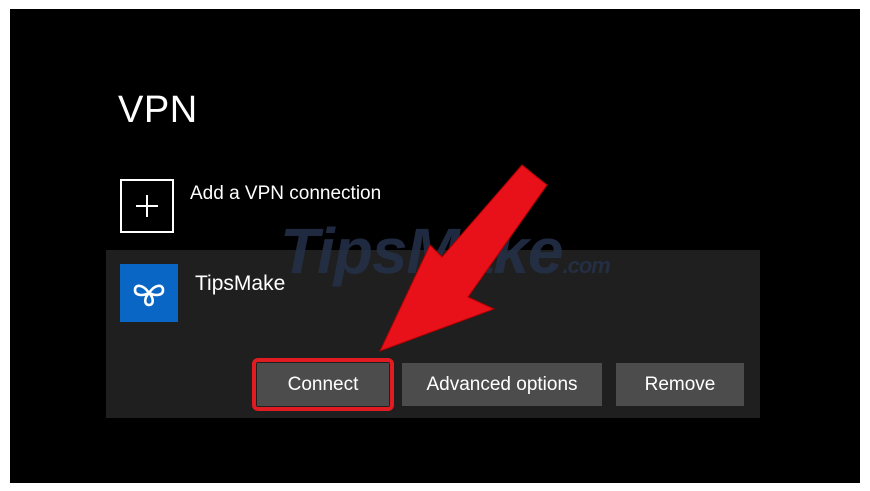  What do you see at coordinates (240, 283) in the screenshot?
I see `vpn-connection-name: TipsMake` at bounding box center [240, 283].